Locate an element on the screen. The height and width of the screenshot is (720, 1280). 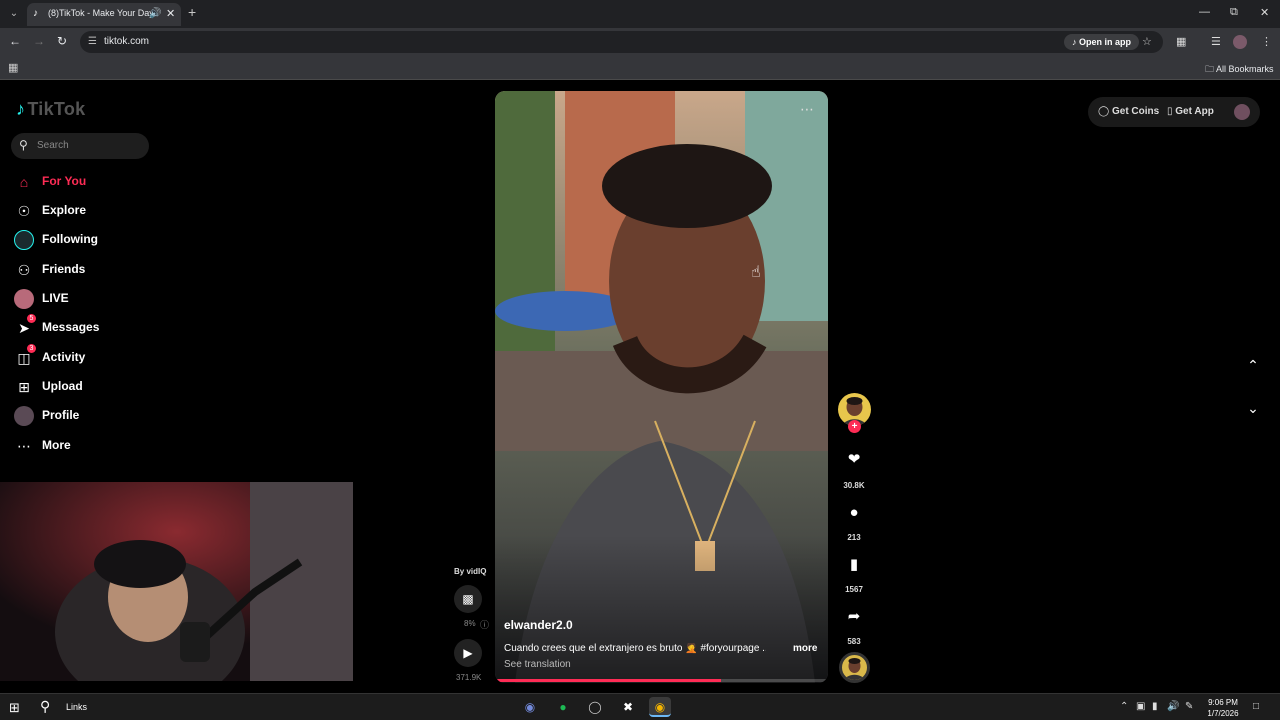
notifications-icon: □ is located at coordinates (1256, 706).